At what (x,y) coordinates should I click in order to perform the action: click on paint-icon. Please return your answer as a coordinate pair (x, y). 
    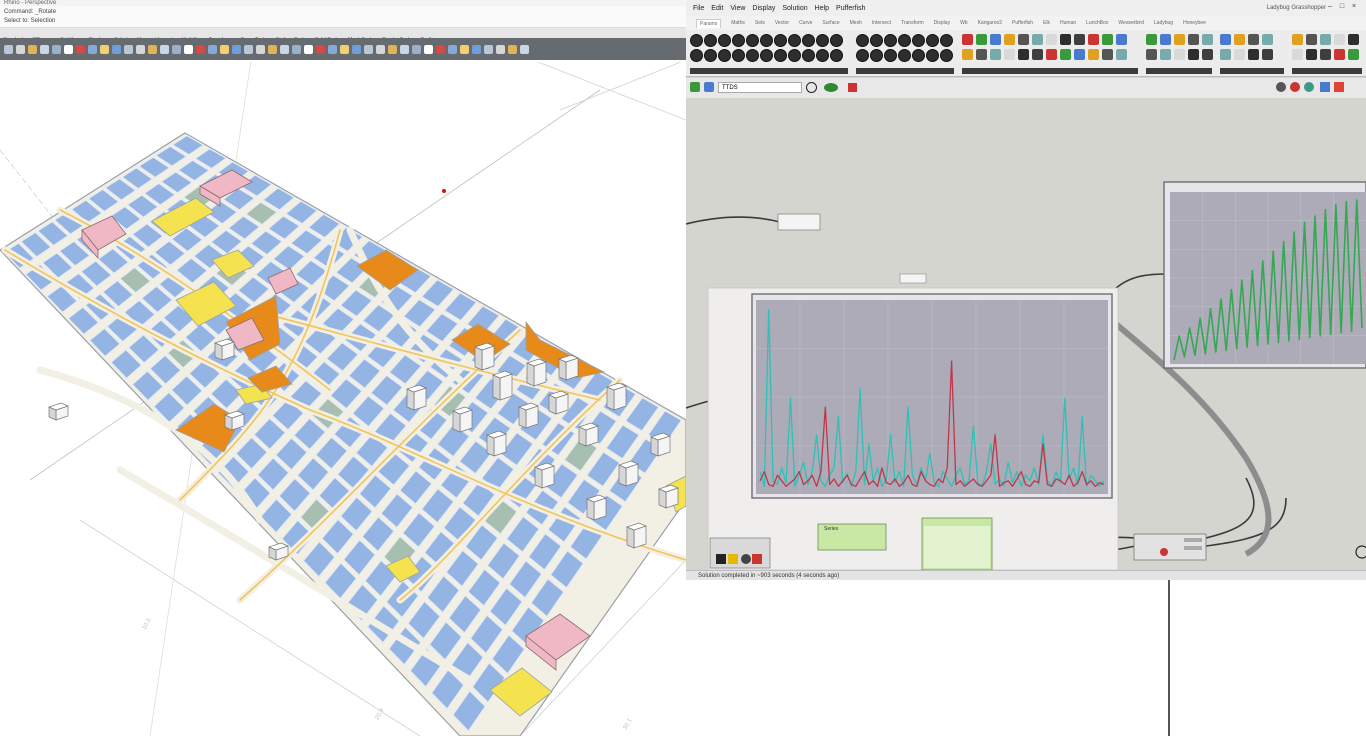
    Looking at the image, I should click on (852, 87).